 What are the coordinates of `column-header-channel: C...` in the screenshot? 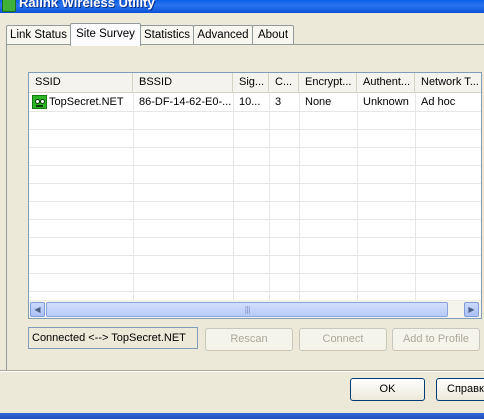 It's located at (284, 82).